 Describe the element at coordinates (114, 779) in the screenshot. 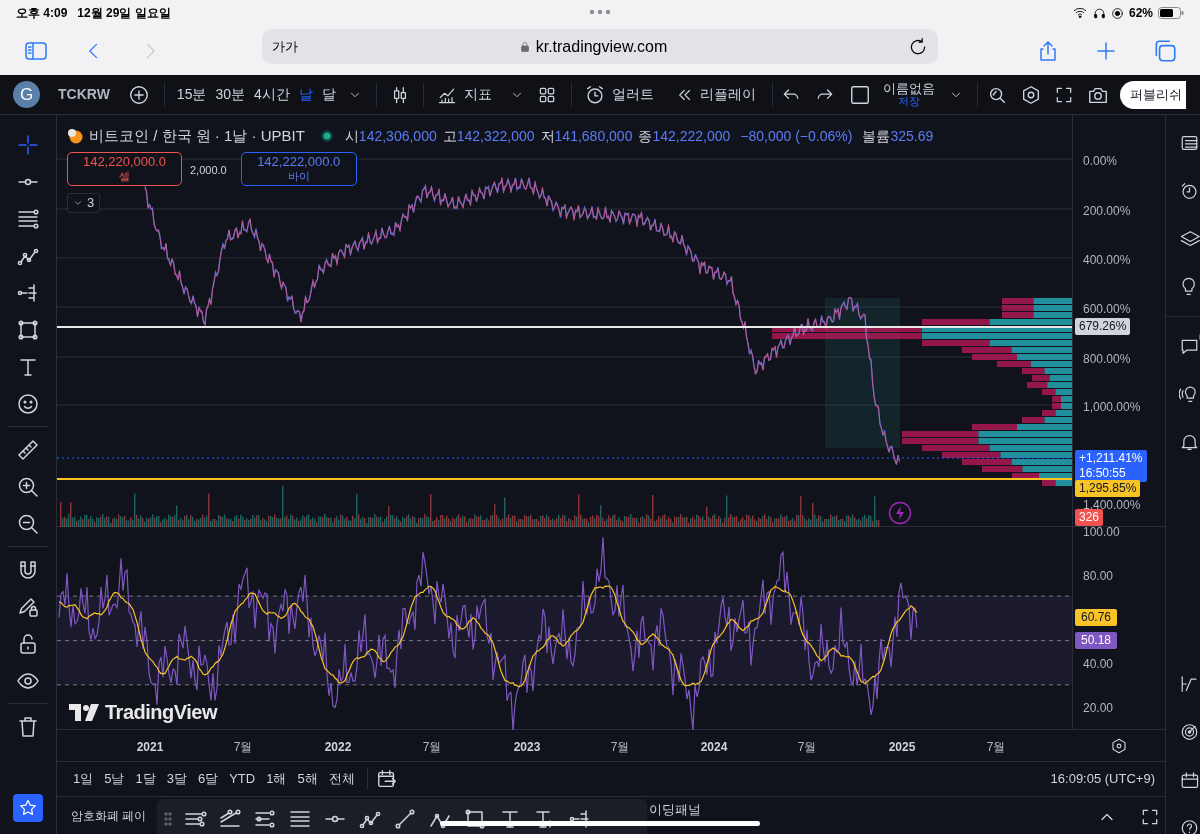

I see `range-button: 5날` at that location.